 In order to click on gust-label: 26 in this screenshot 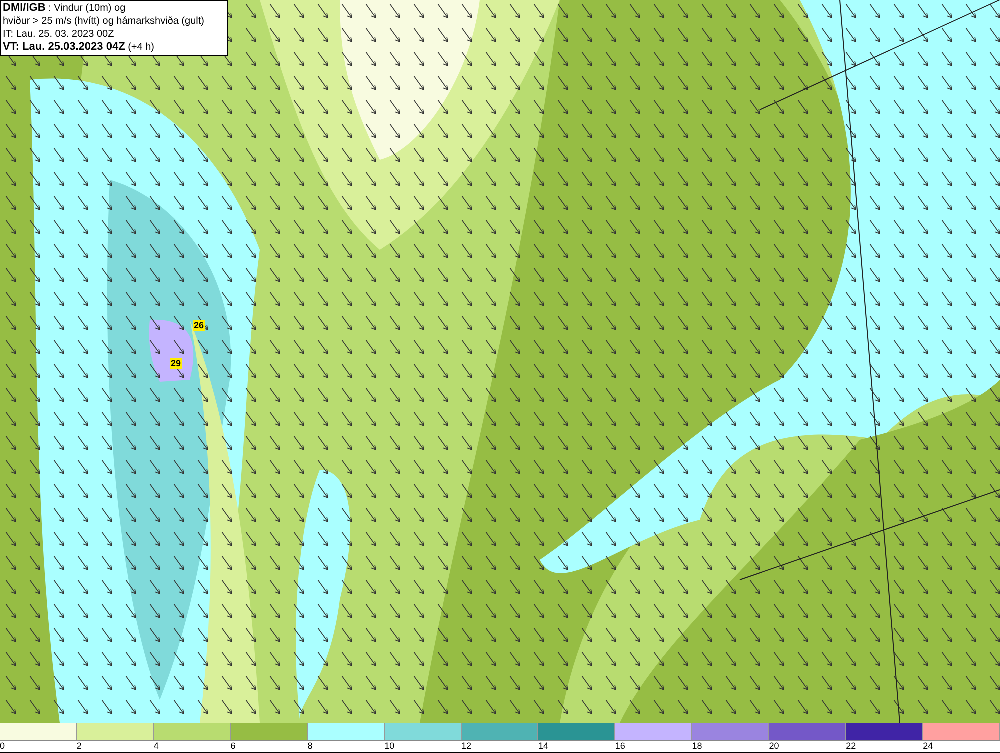, I will do `click(199, 326)`.